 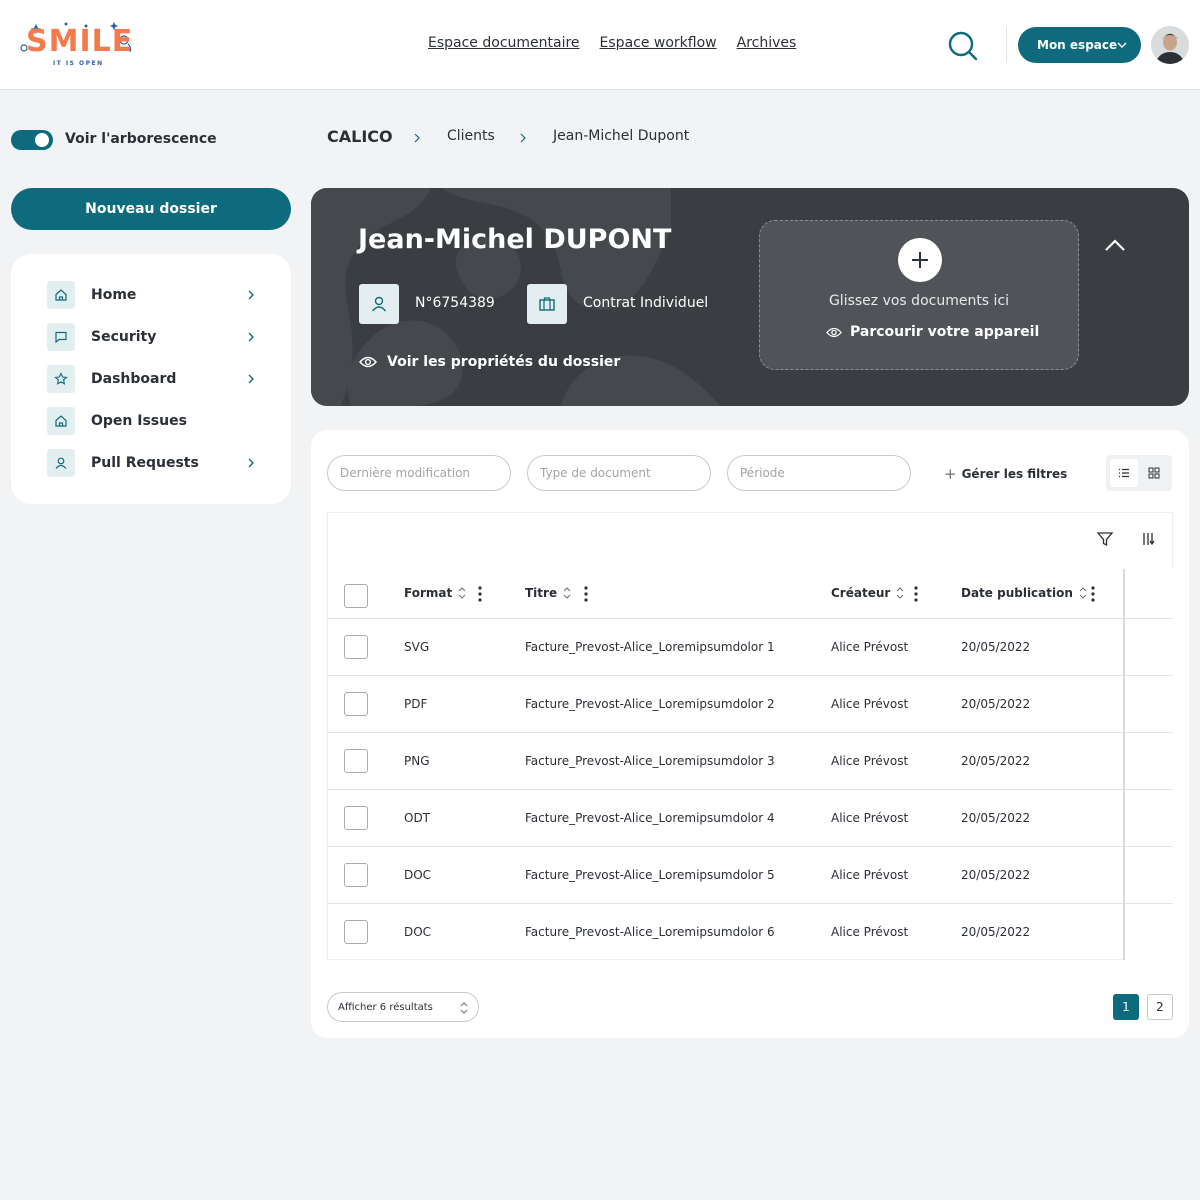 I want to click on nav-link-espace-documentaire: Espace documentaire, so click(x=504, y=43).